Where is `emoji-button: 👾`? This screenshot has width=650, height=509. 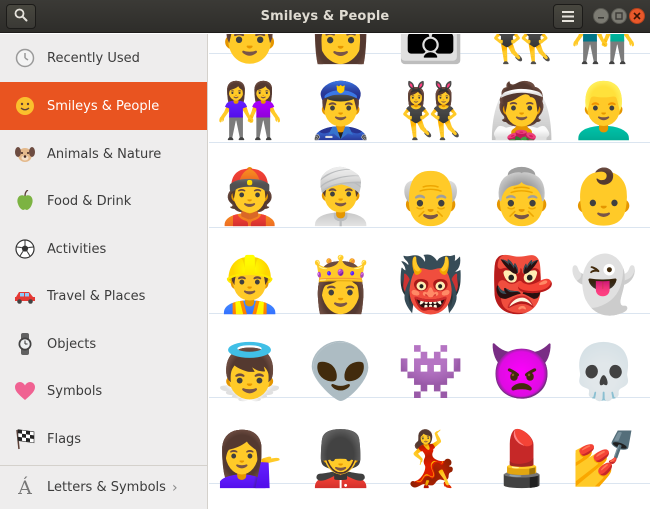 emoji-button: 👾 is located at coordinates (430, 372).